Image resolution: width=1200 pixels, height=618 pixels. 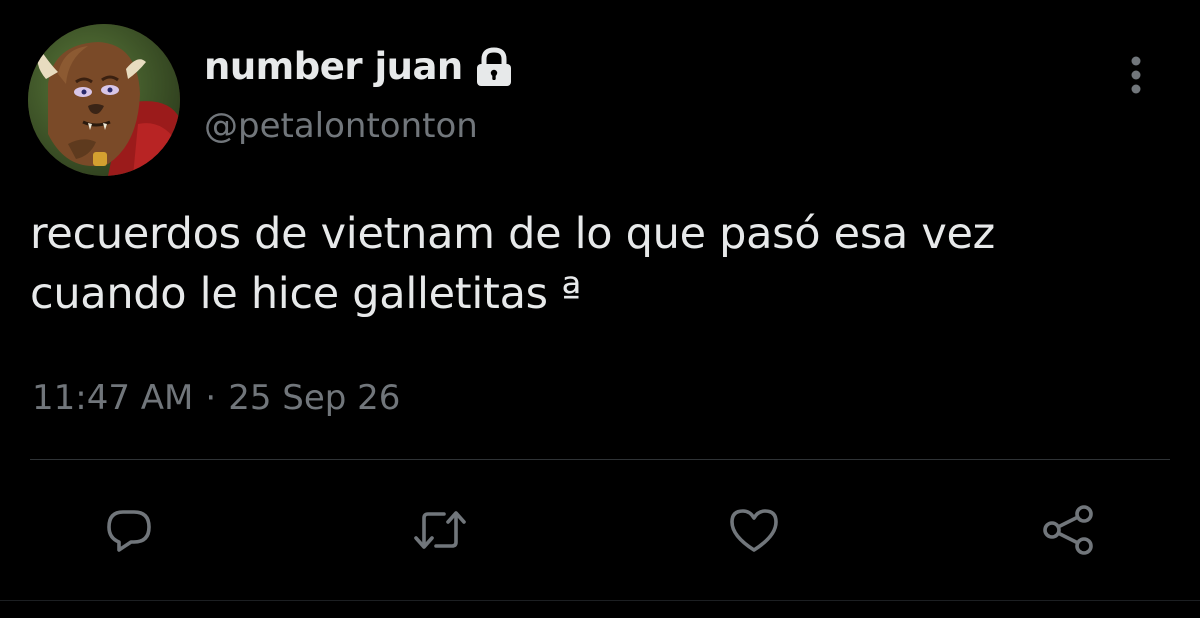 I want to click on like-button, so click(x=754, y=530).